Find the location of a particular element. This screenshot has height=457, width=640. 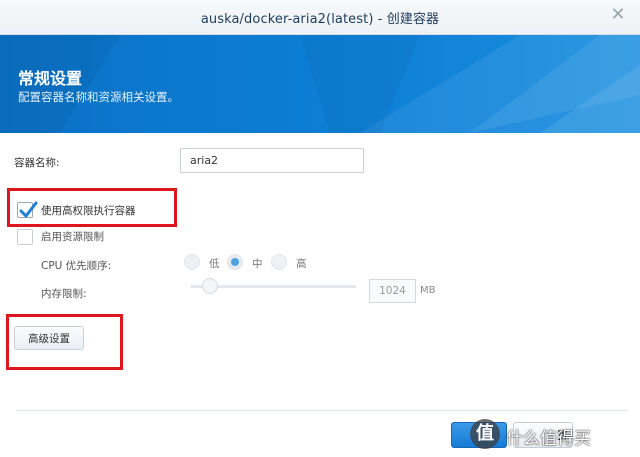

memory-value-input is located at coordinates (392, 291).